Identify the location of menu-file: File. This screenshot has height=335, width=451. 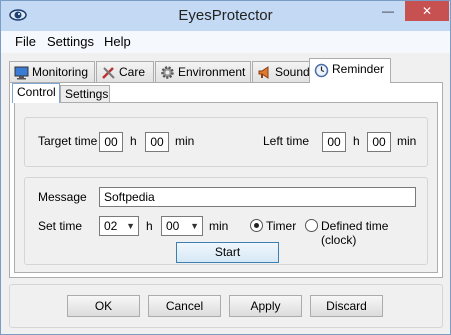
(25, 41).